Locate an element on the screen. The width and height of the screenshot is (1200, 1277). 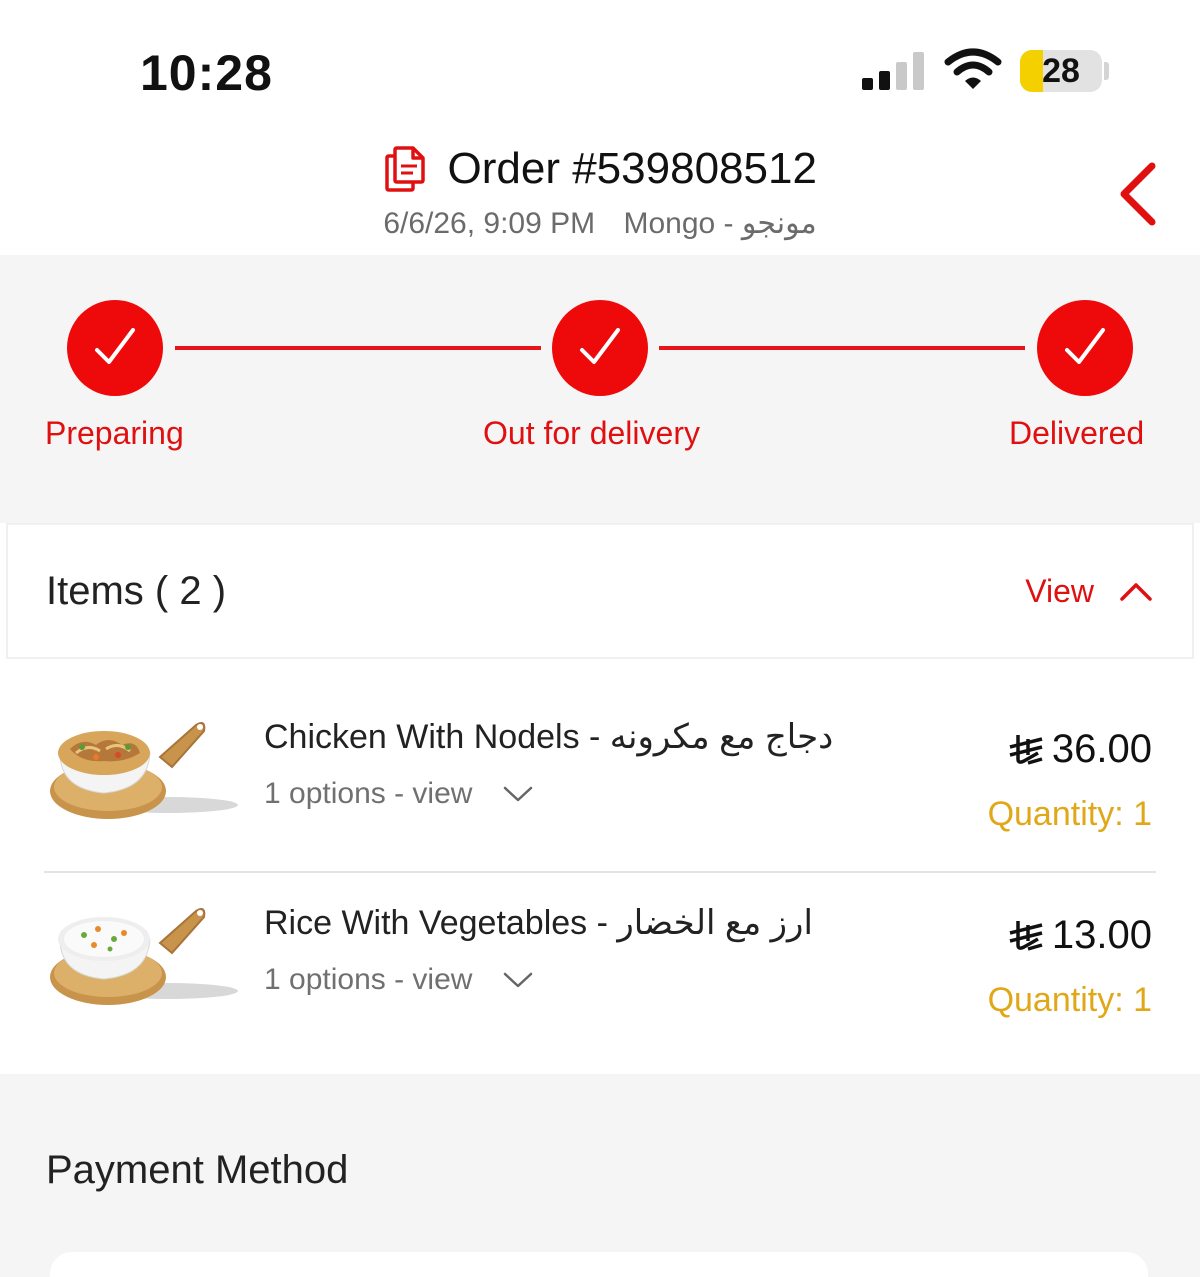
step-out-for-delivery-indicator is located at coordinates (600, 348).